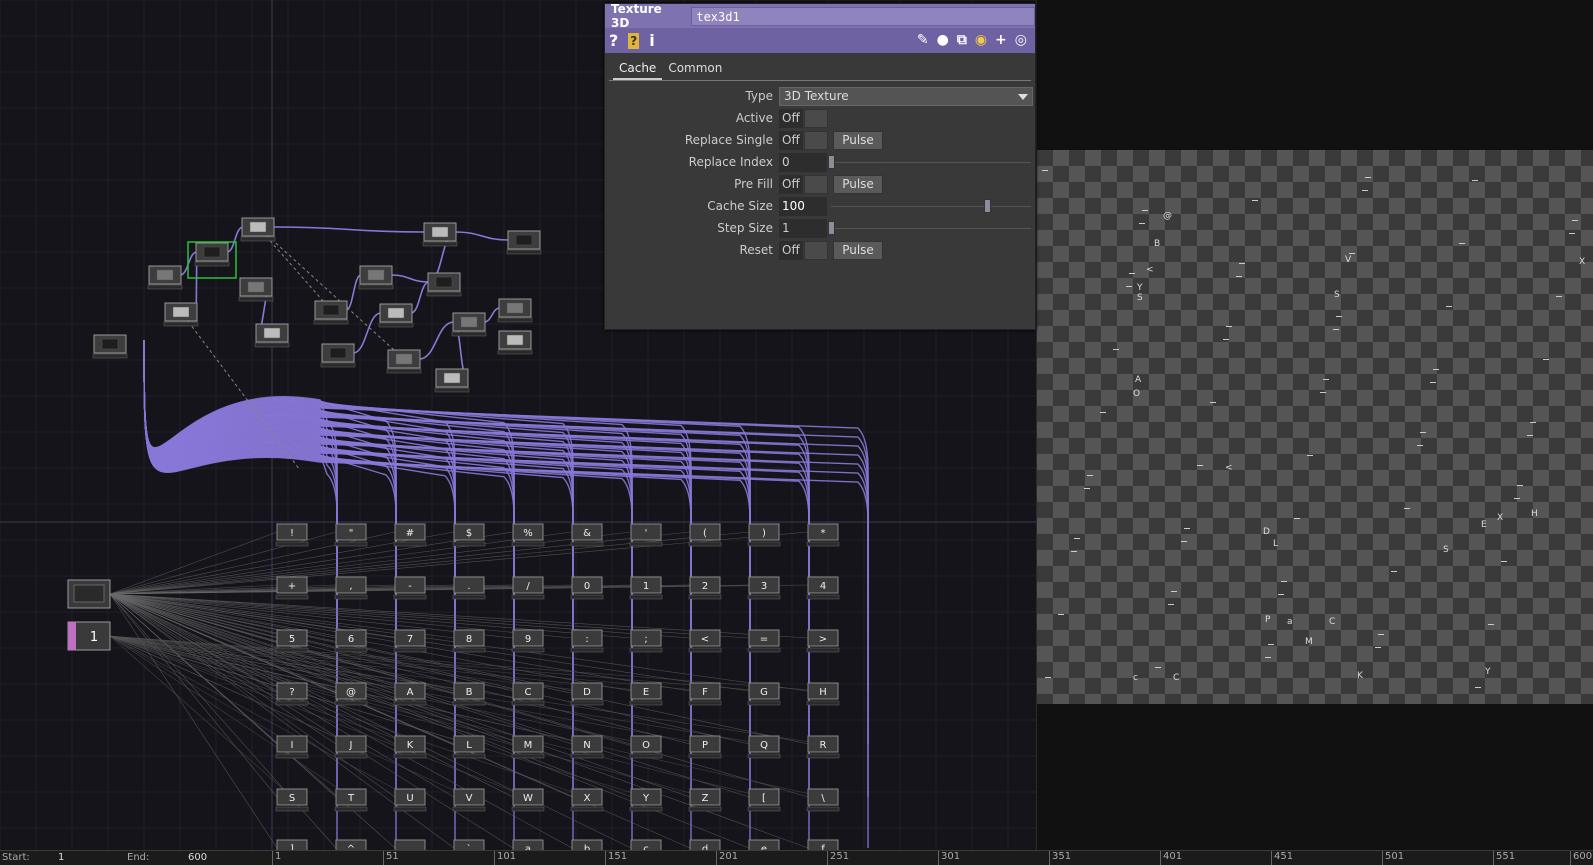 This screenshot has height=865, width=1593. What do you see at coordinates (350, 586) in the screenshot?
I see `node-glyph: ,` at bounding box center [350, 586].